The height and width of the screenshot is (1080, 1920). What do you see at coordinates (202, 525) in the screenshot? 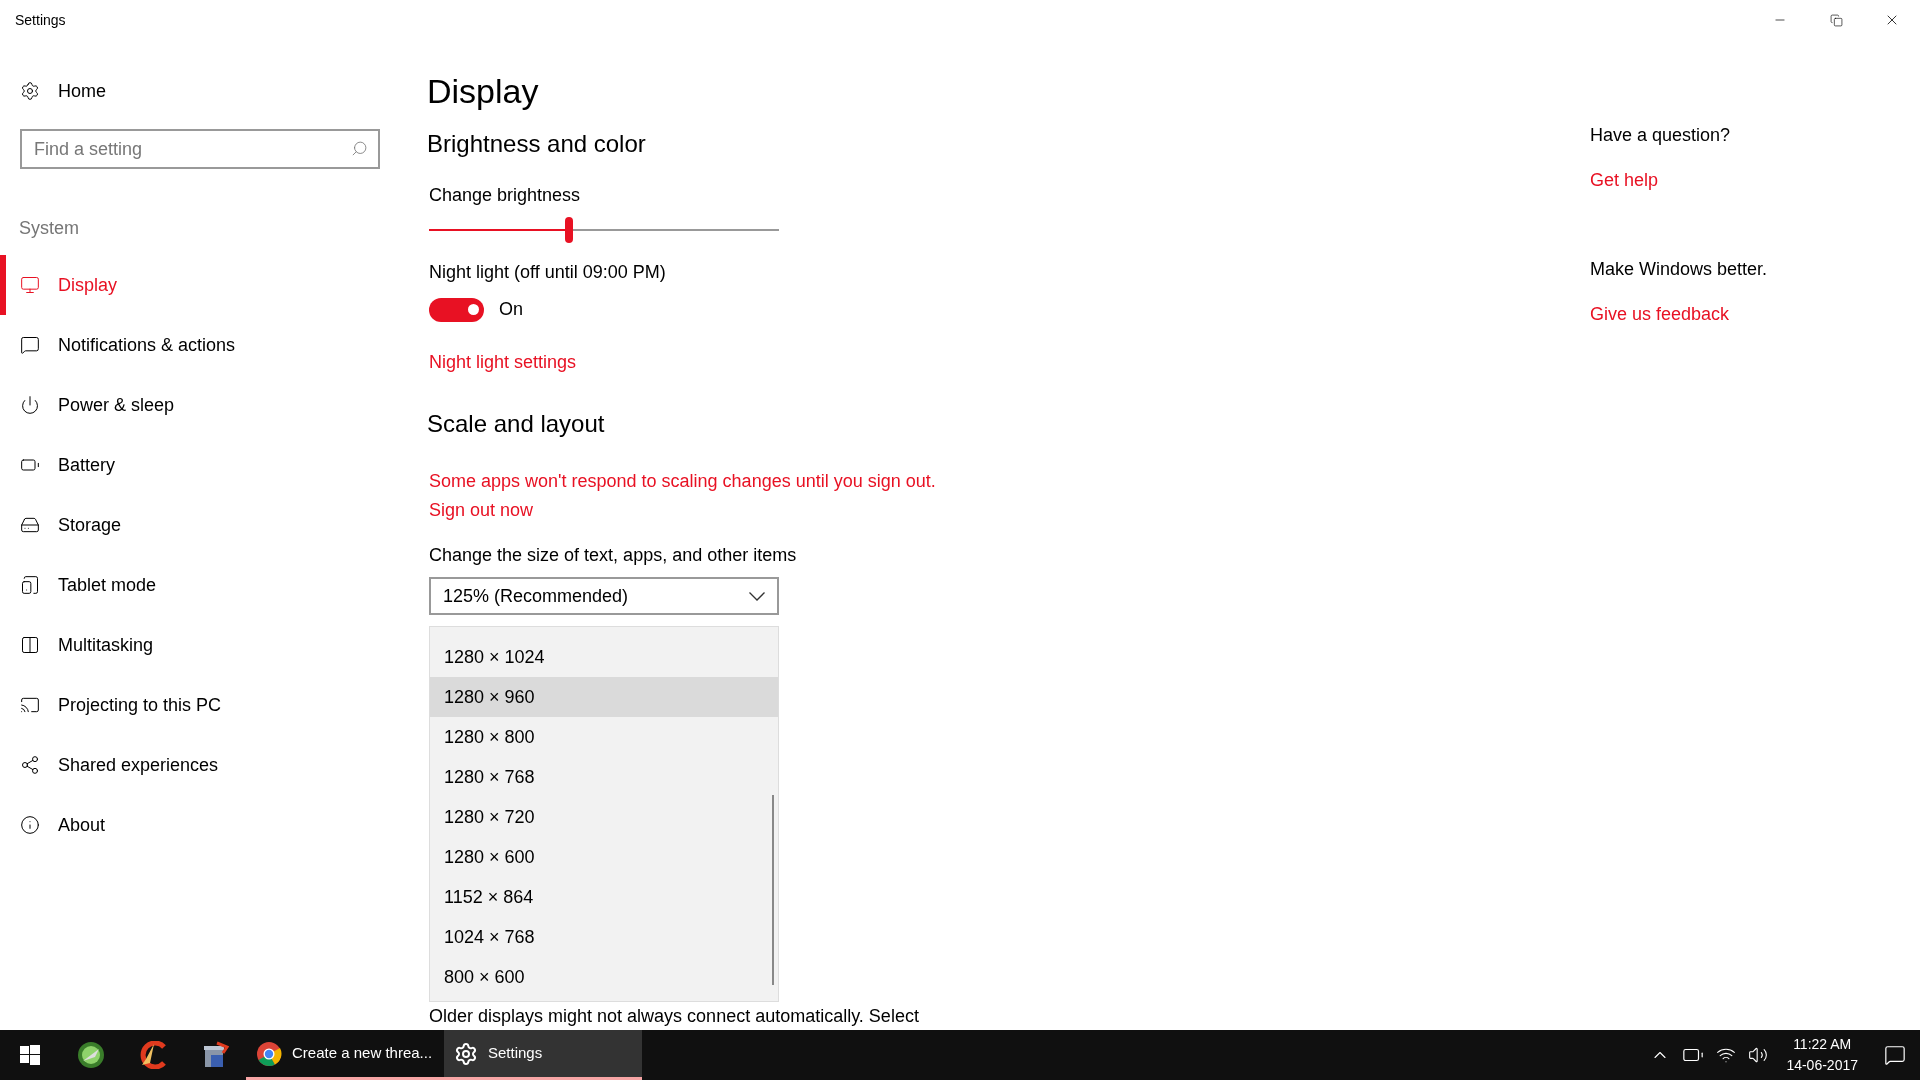
I see `sidebar-item: Storage` at bounding box center [202, 525].